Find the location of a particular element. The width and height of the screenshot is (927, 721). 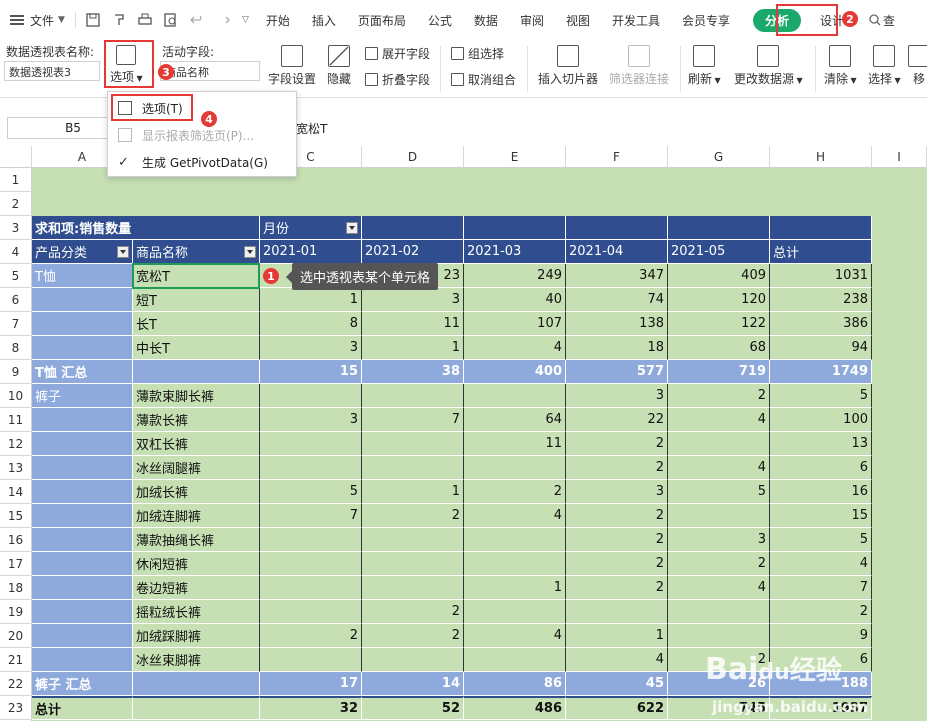

row-header-21: 21 is located at coordinates (16, 660).